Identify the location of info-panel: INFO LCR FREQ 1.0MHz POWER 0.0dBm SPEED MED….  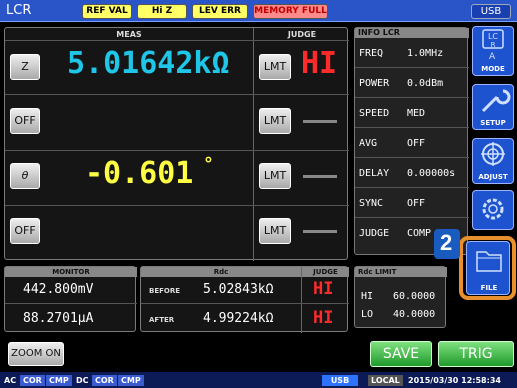
(411, 141).